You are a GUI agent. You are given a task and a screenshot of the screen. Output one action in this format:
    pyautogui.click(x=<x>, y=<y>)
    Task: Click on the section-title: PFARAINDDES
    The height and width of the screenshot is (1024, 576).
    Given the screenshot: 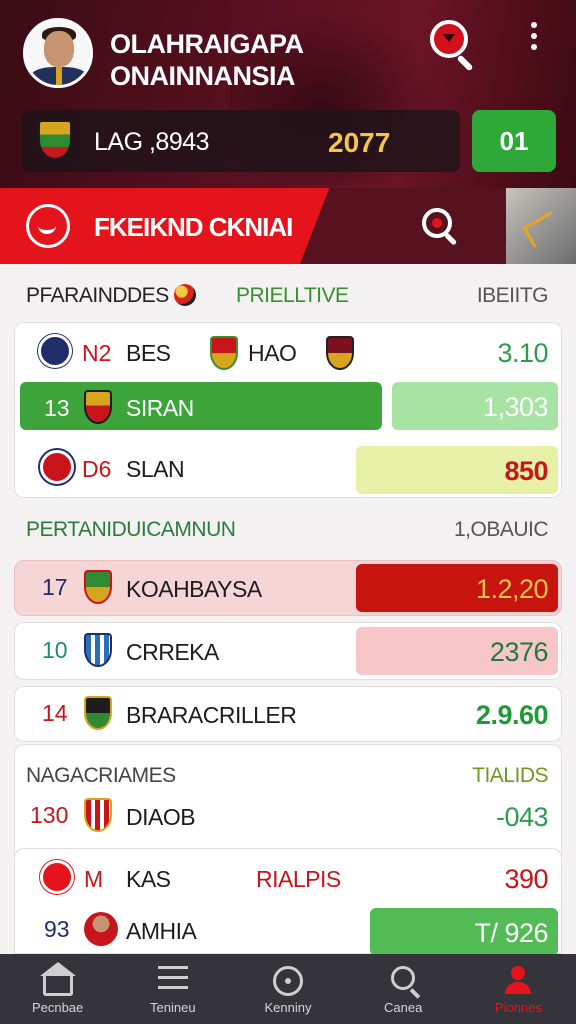 What is the action you would take?
    pyautogui.click(x=97, y=295)
    